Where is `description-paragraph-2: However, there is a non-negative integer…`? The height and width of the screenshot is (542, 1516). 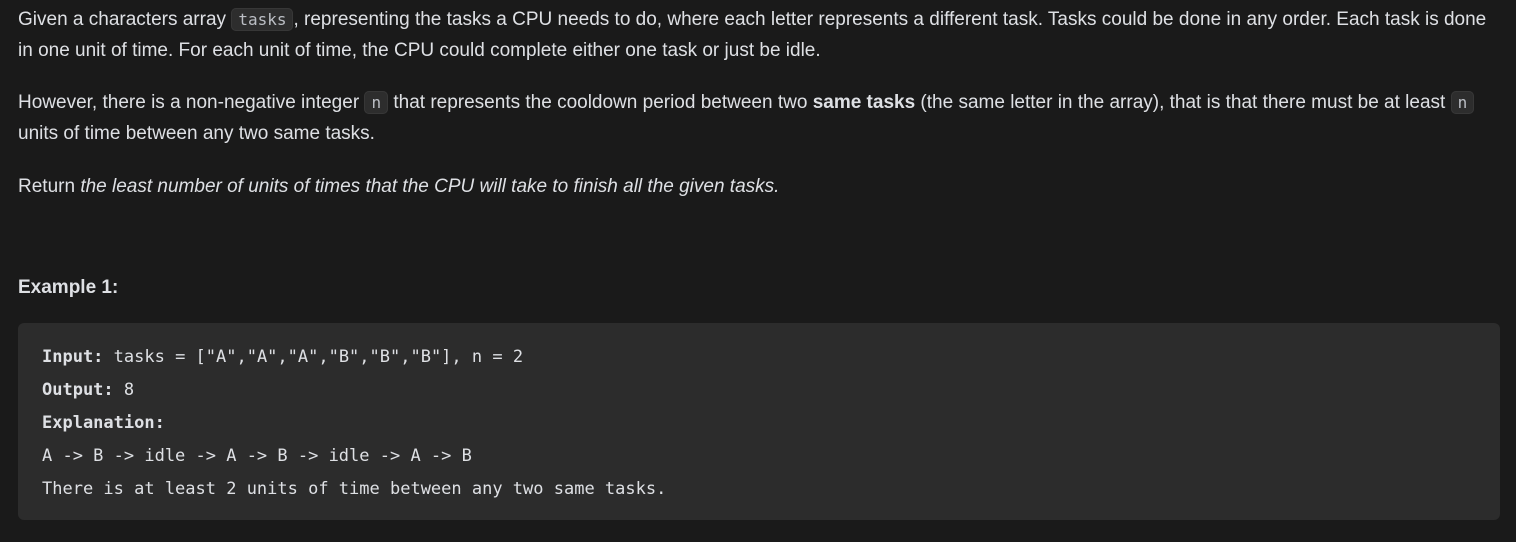 description-paragraph-2: However, there is a non-negative integer… is located at coordinates (759, 118).